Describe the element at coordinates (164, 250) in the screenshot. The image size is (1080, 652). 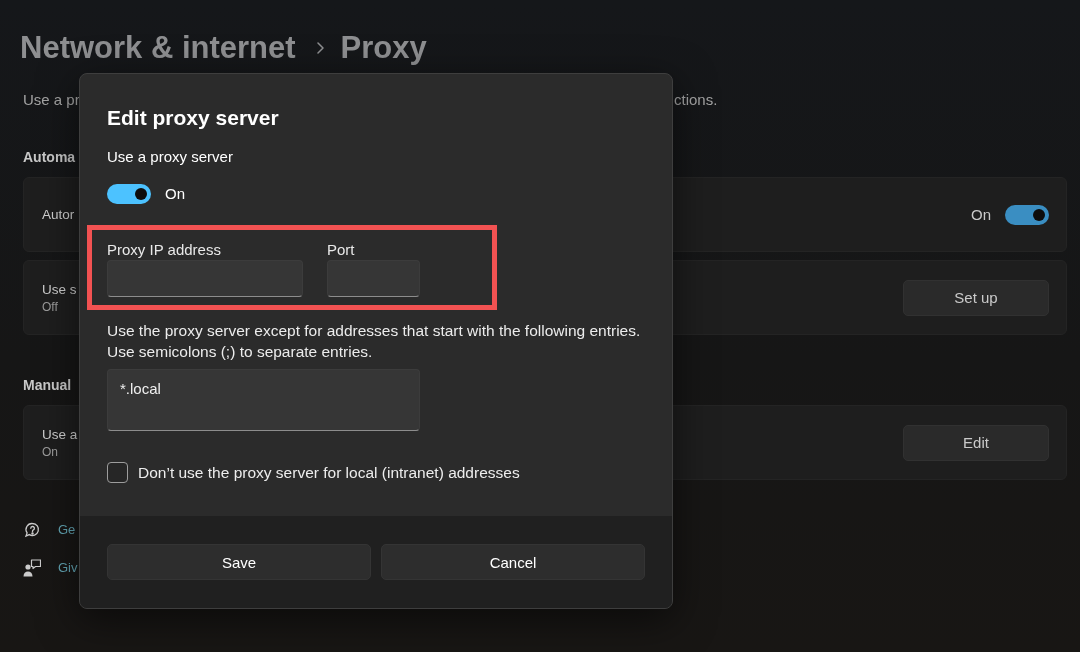
I see `field-label: Proxy IP address` at that location.